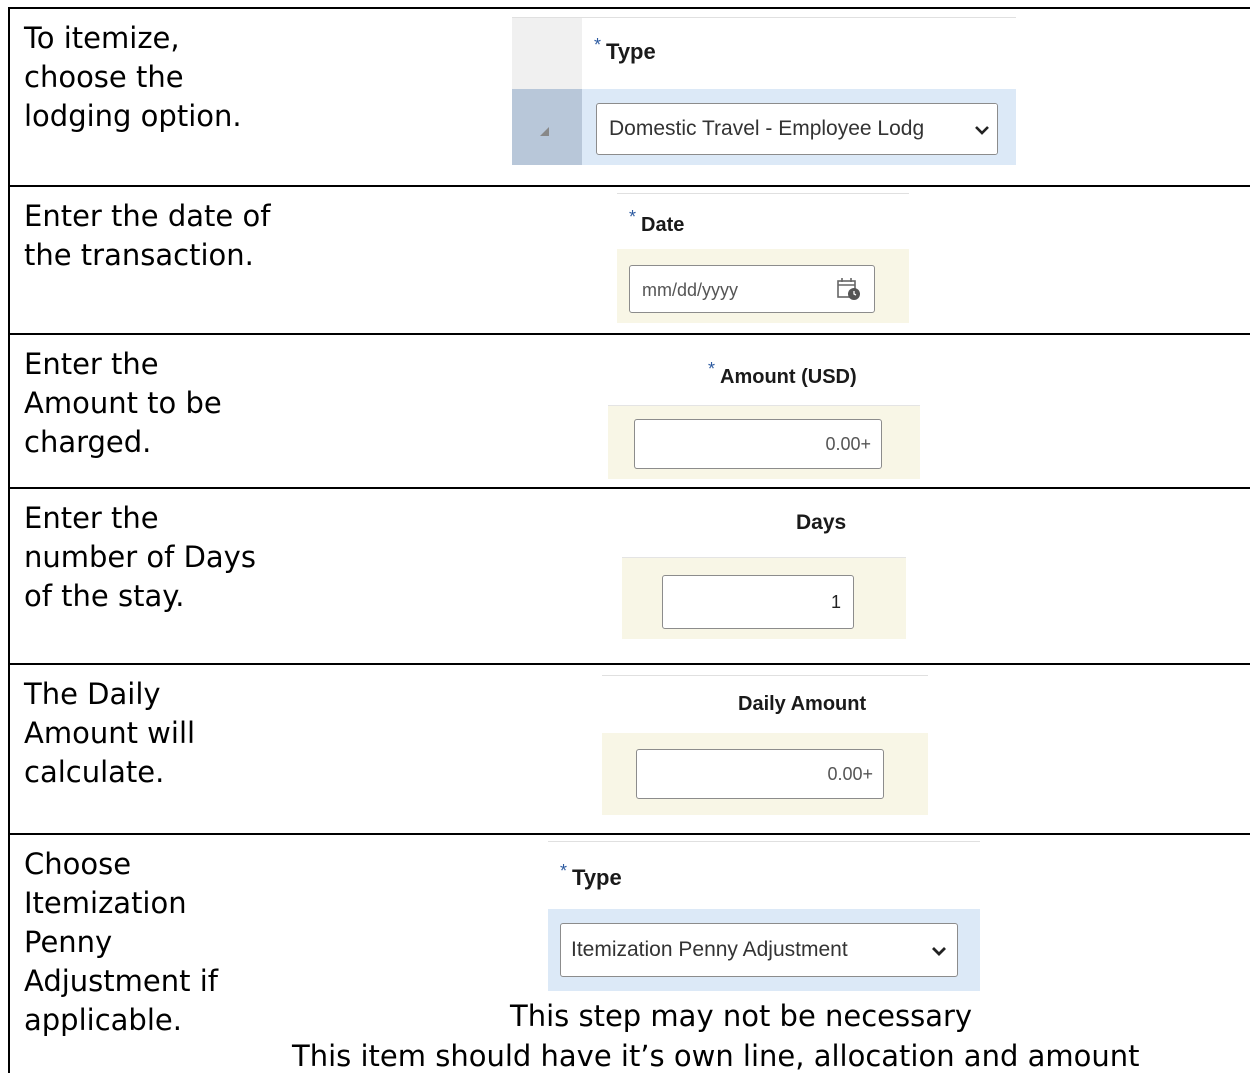  I want to click on calendar-icon, so click(849, 291).